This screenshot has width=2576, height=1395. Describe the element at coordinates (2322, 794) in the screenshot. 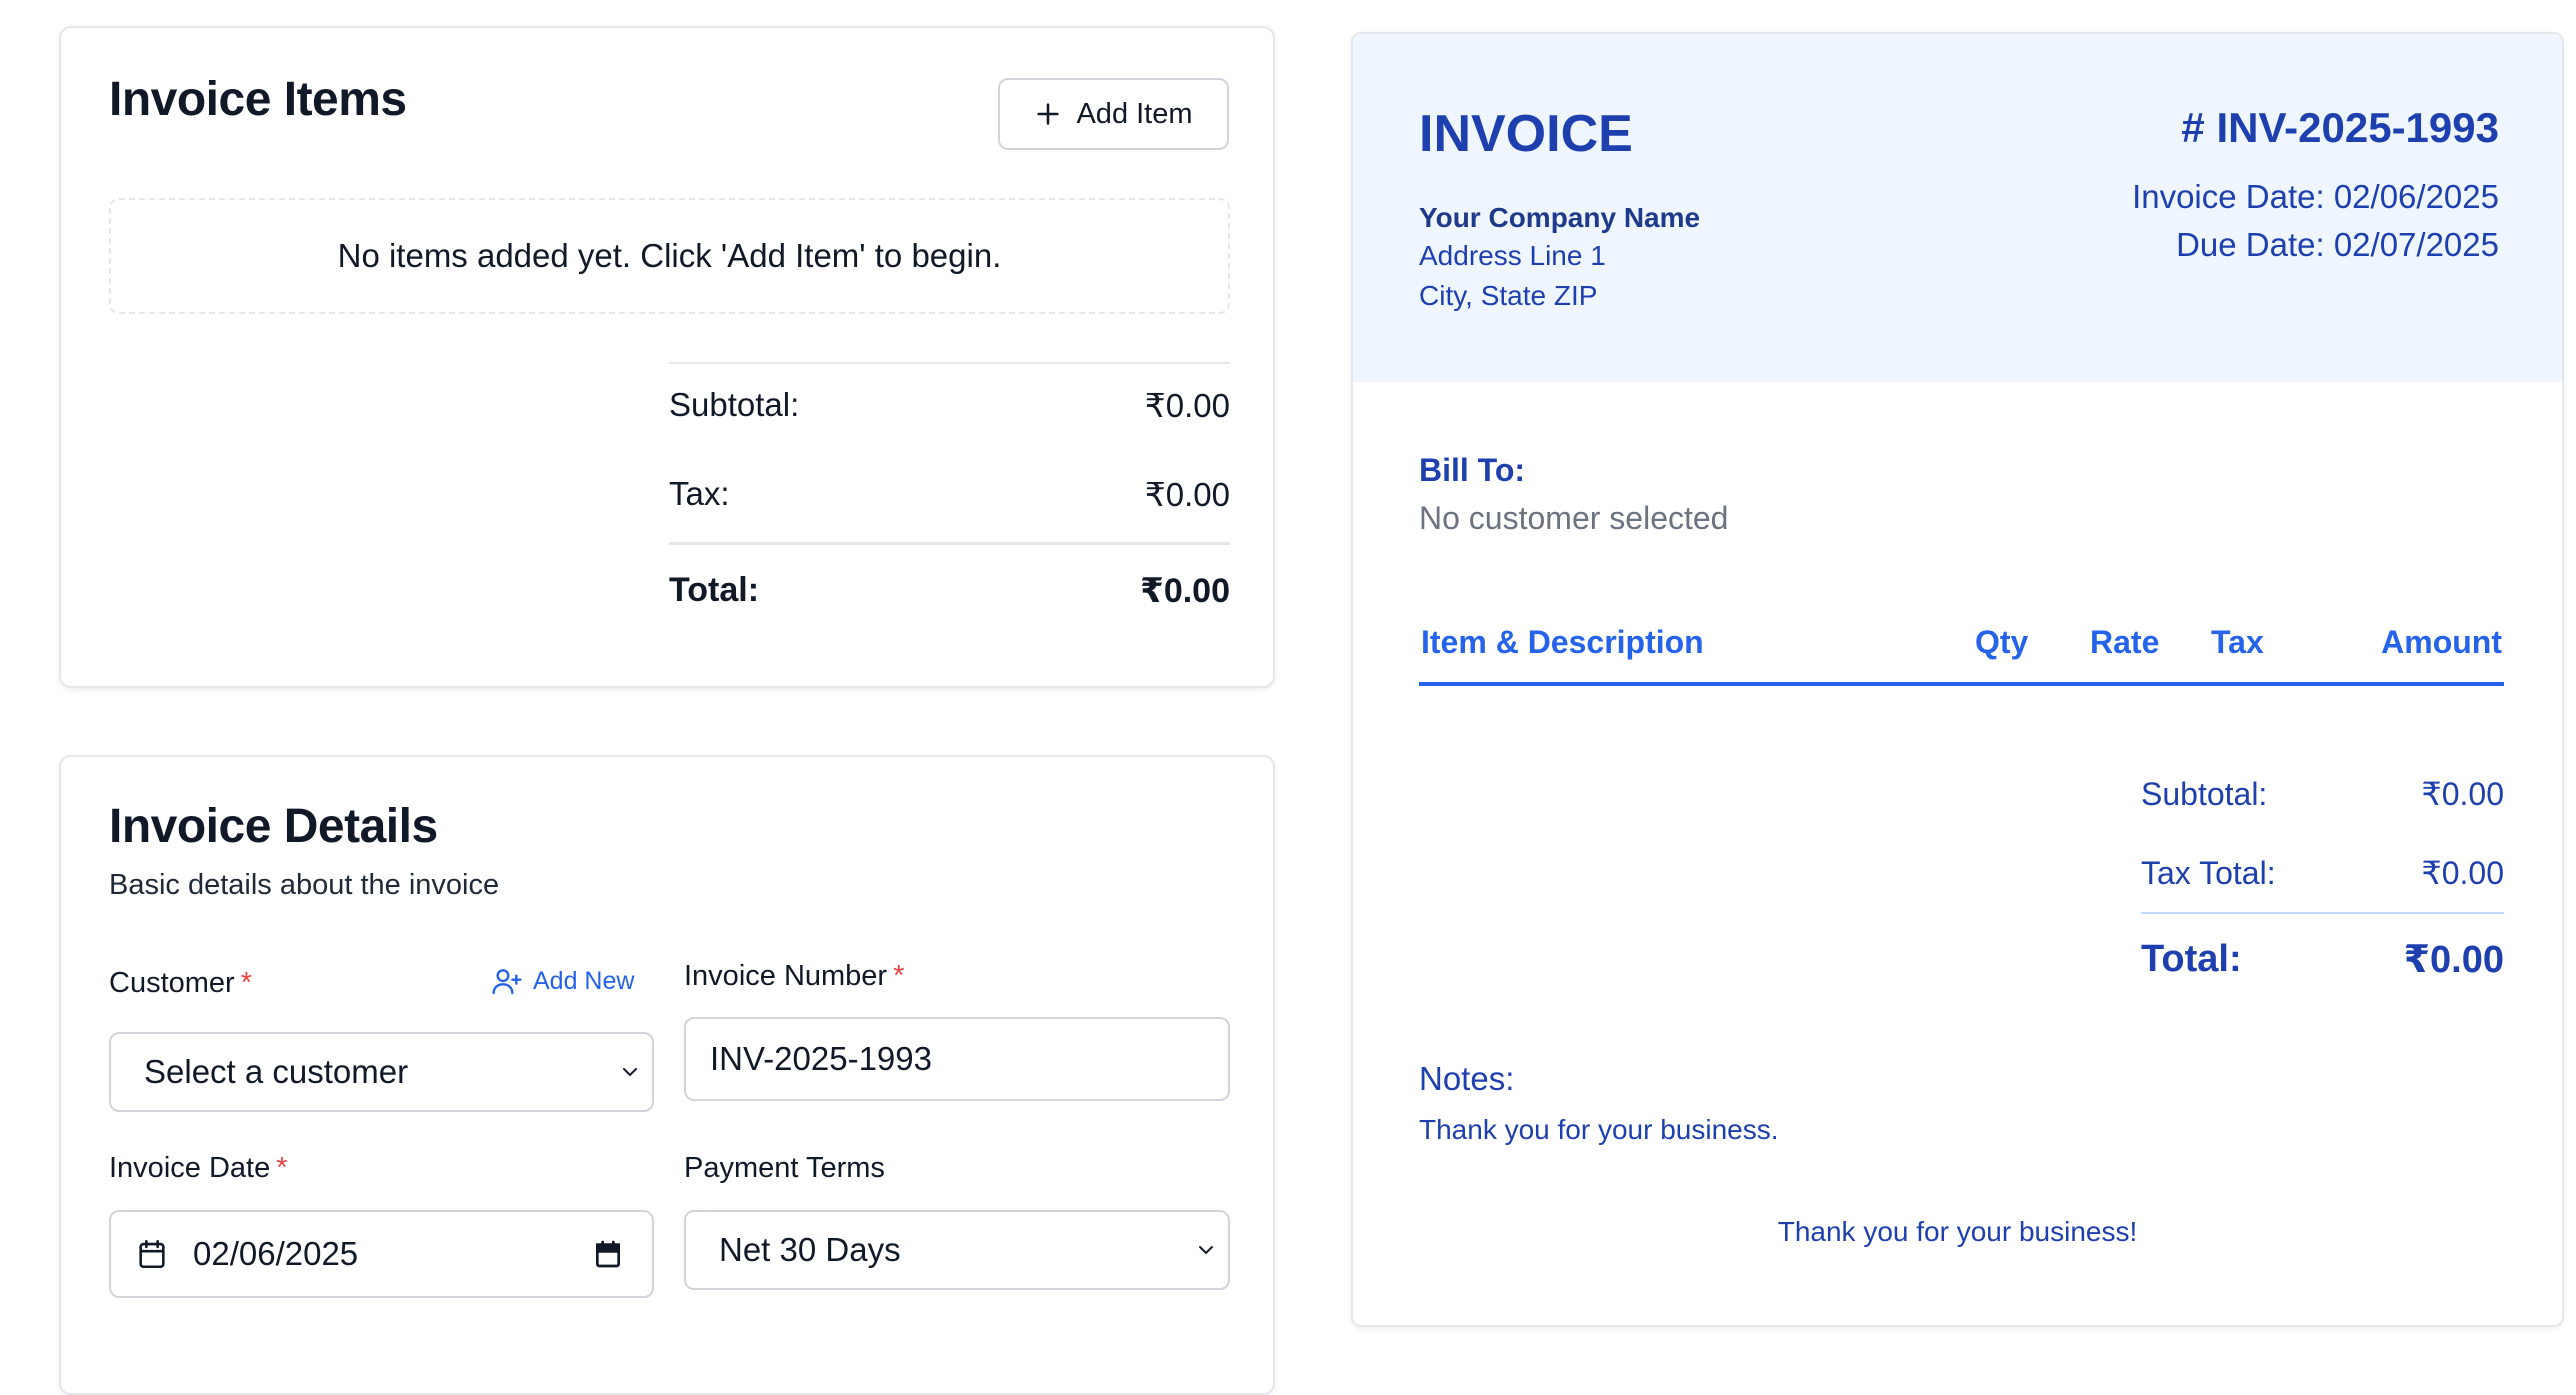

I see `preview-subtotal-row: Subtotal: ₹0.00` at that location.